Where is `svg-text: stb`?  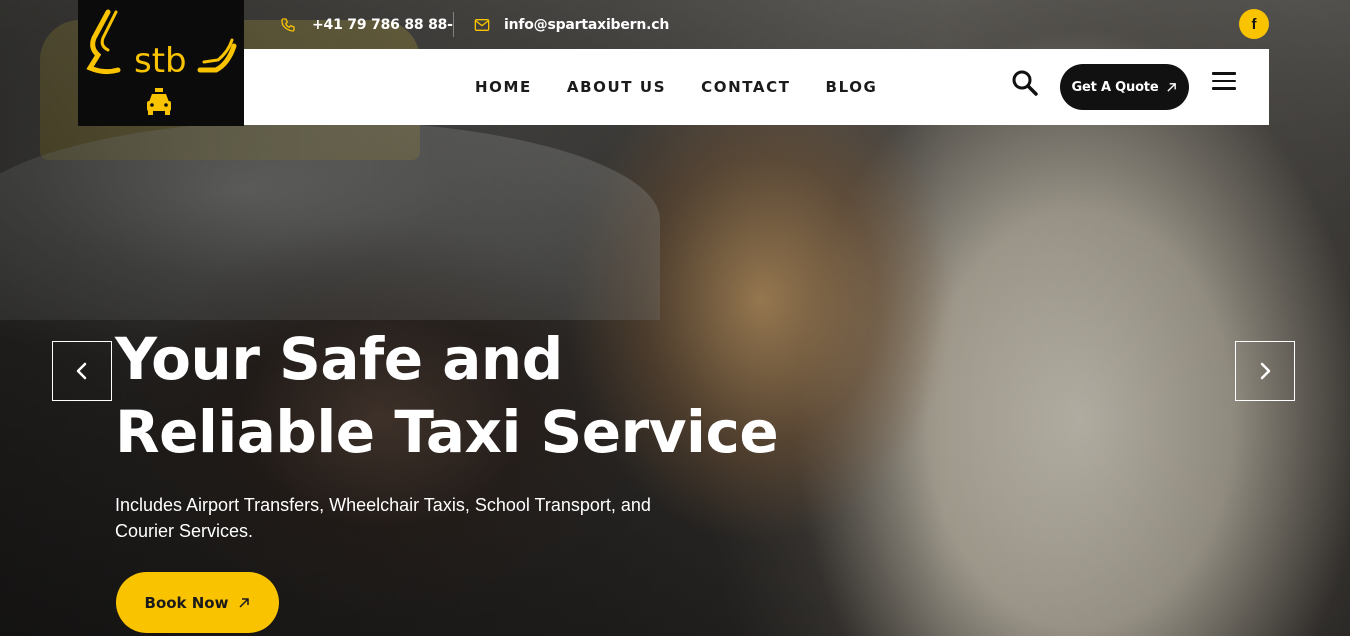 svg-text: stb is located at coordinates (160, 61).